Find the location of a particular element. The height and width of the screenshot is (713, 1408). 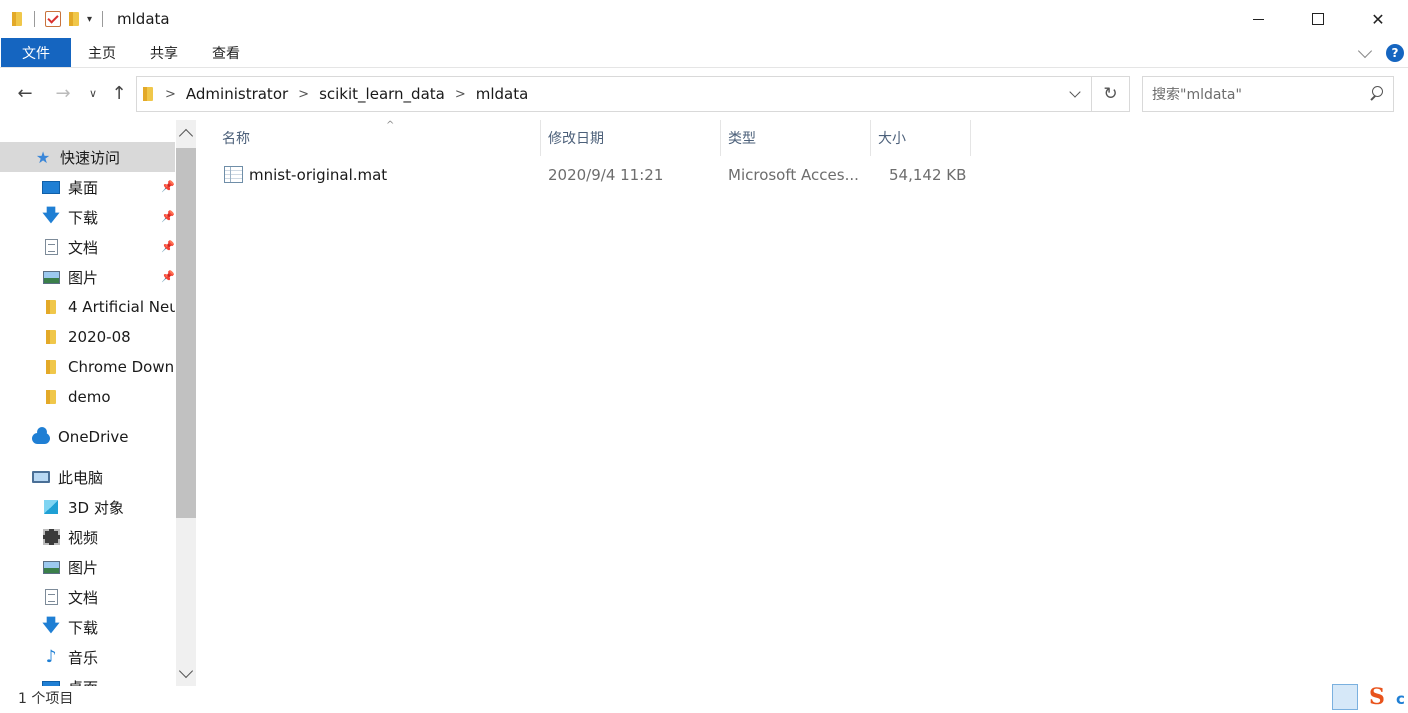

column-header-modified: 修改日期 is located at coordinates (630, 138).